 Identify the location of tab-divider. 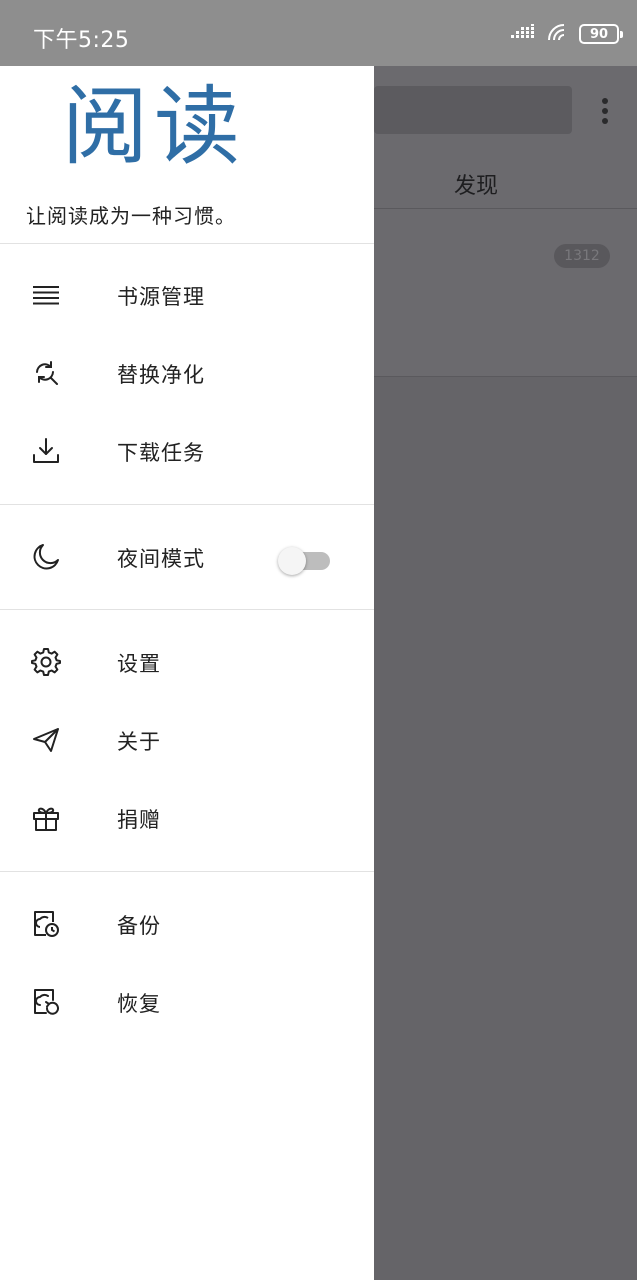
(505, 208).